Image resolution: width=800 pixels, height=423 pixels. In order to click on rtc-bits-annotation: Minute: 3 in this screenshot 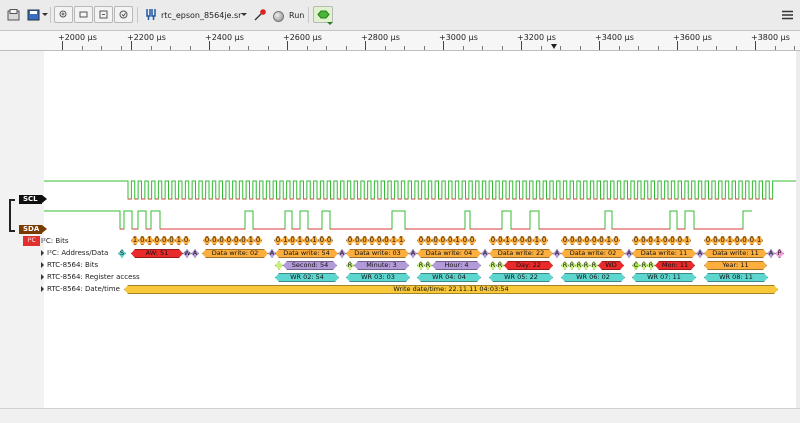, I will do `click(381, 265)`.